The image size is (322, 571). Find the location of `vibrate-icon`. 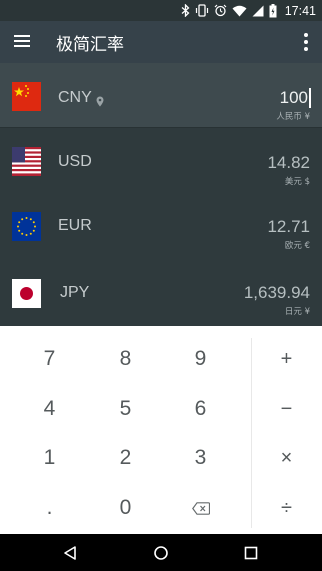

vibrate-icon is located at coordinates (202, 11).